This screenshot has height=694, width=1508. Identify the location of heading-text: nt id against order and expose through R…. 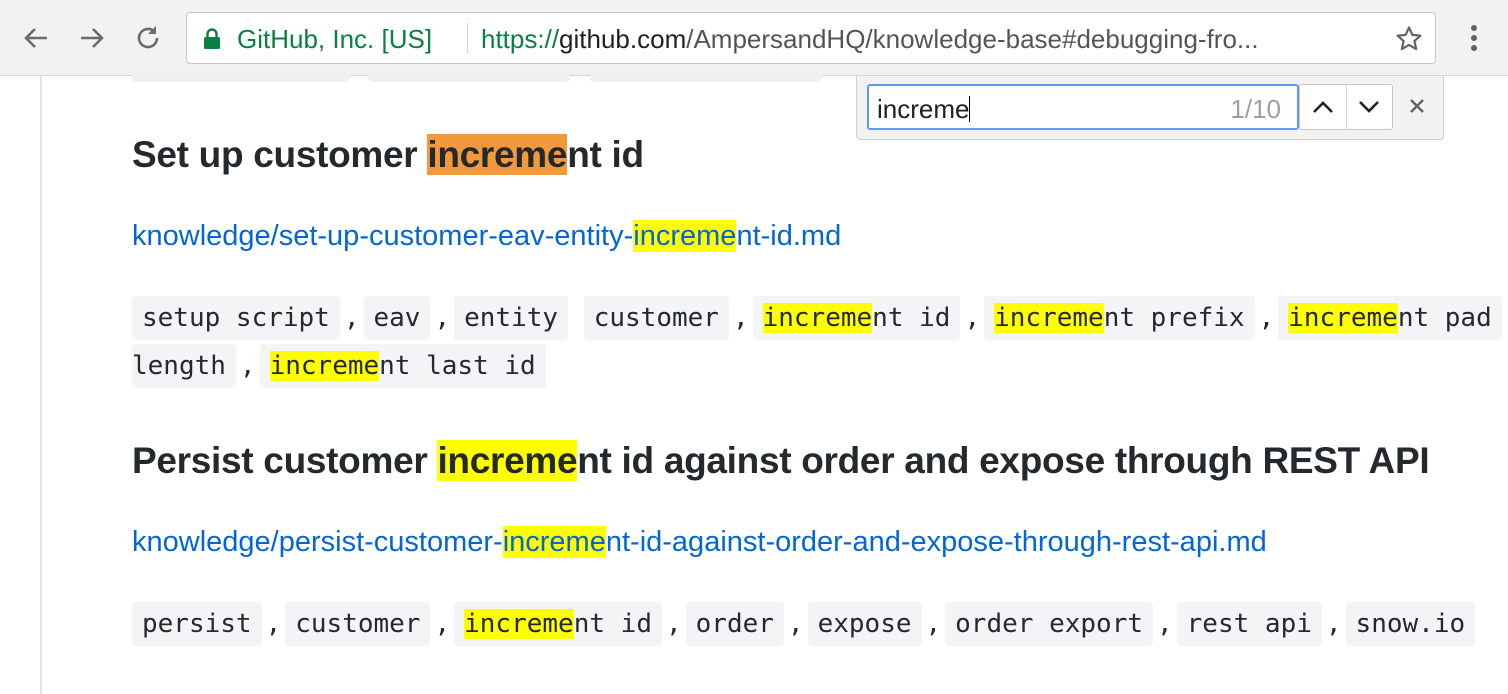
(1003, 460).